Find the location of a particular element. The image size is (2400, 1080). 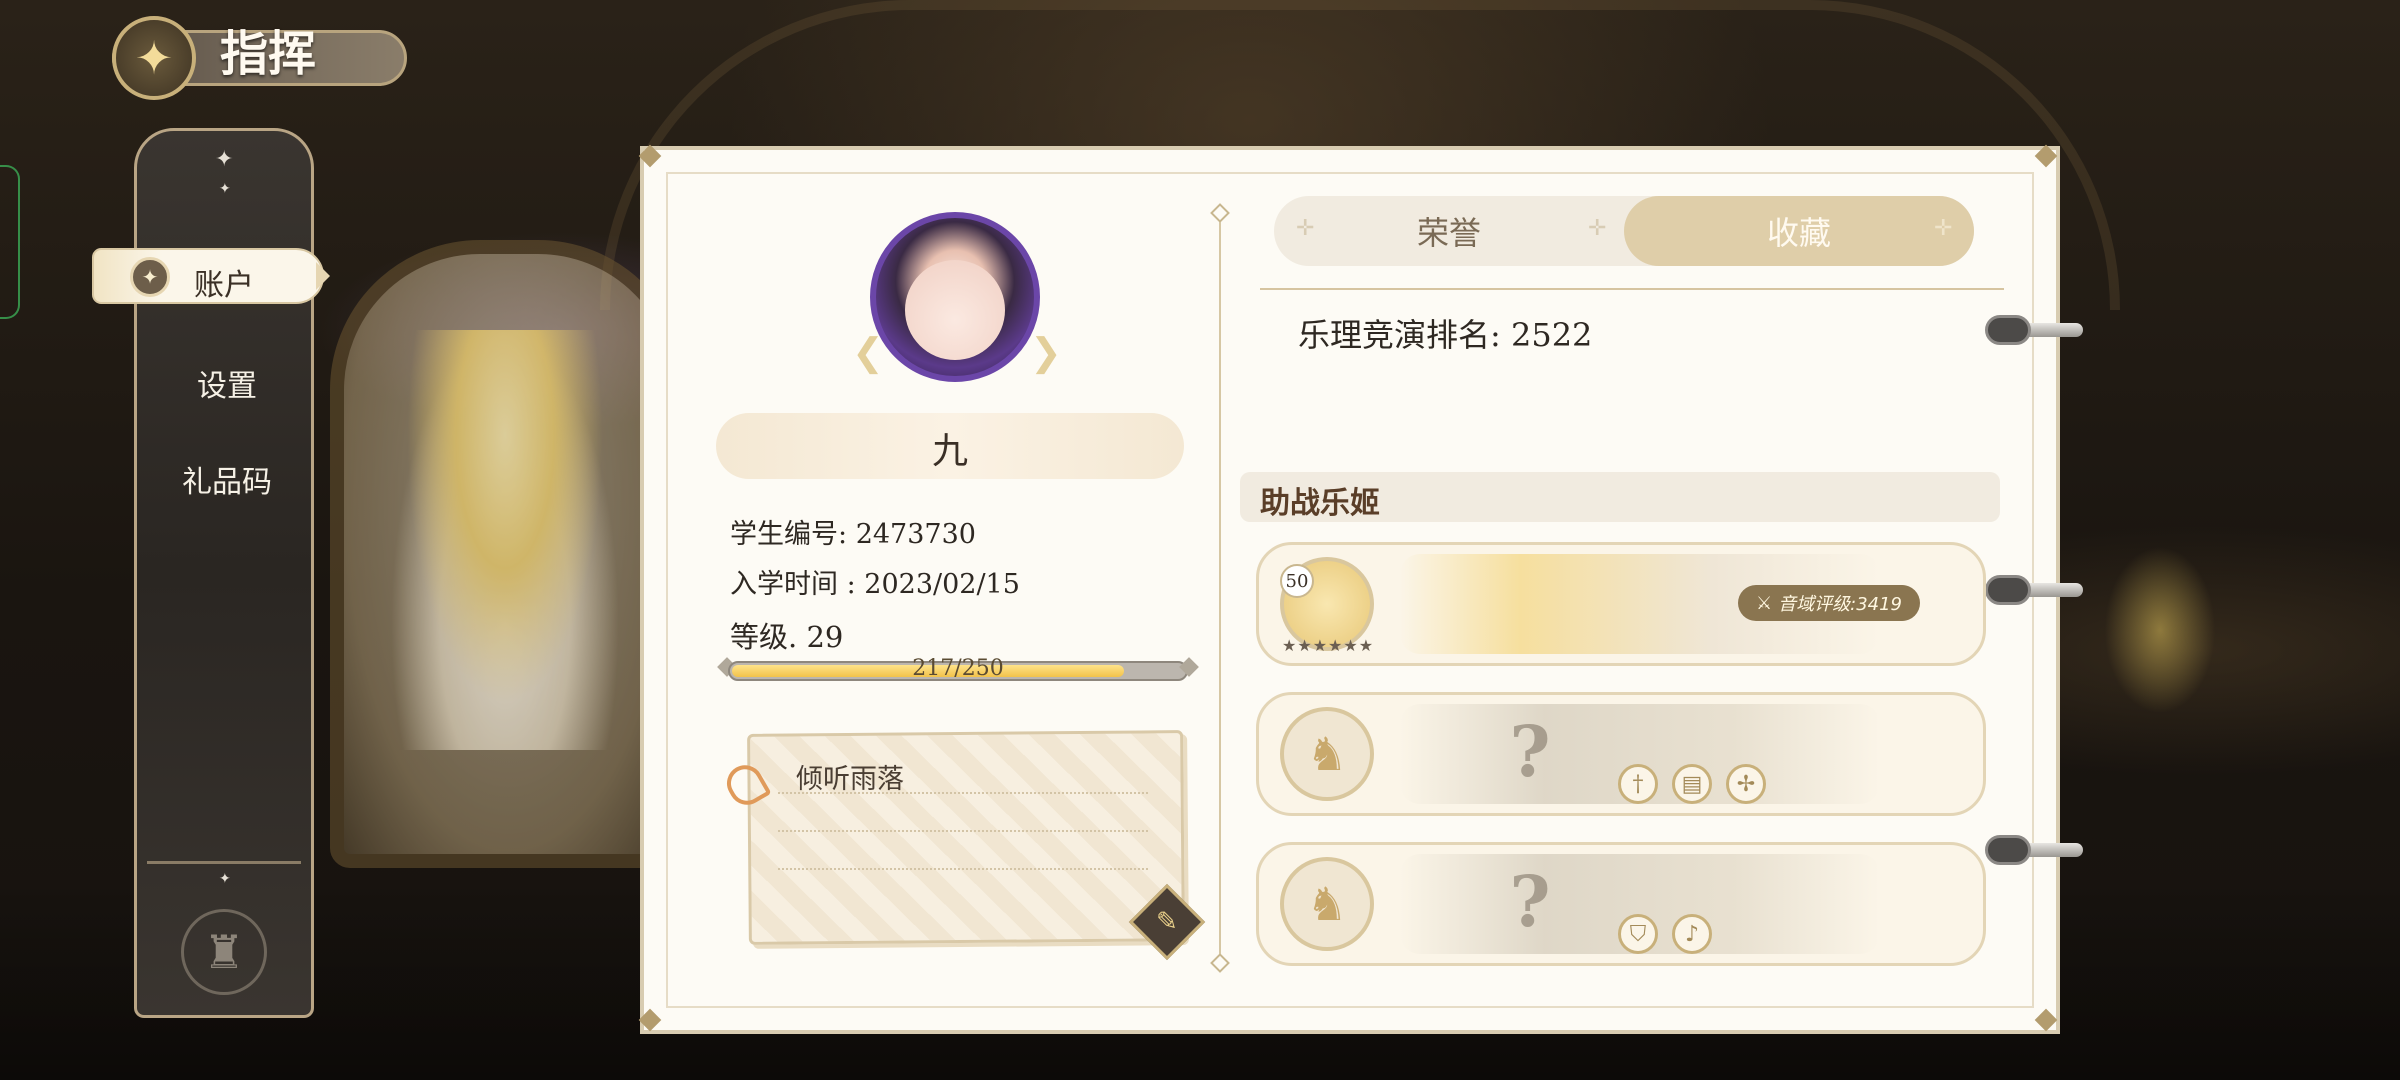

ranking-row: 乐理竞演排名: 2522 is located at coordinates (1445, 333).